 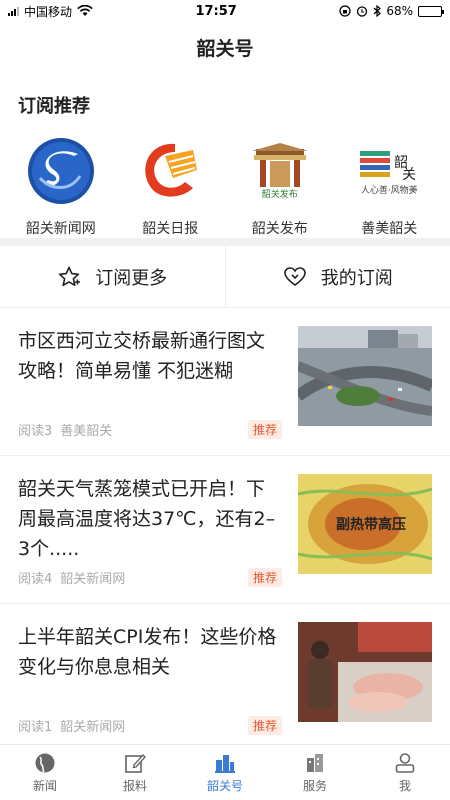 What do you see at coordinates (389, 229) in the screenshot?
I see `subscription-label: 善美韶关` at bounding box center [389, 229].